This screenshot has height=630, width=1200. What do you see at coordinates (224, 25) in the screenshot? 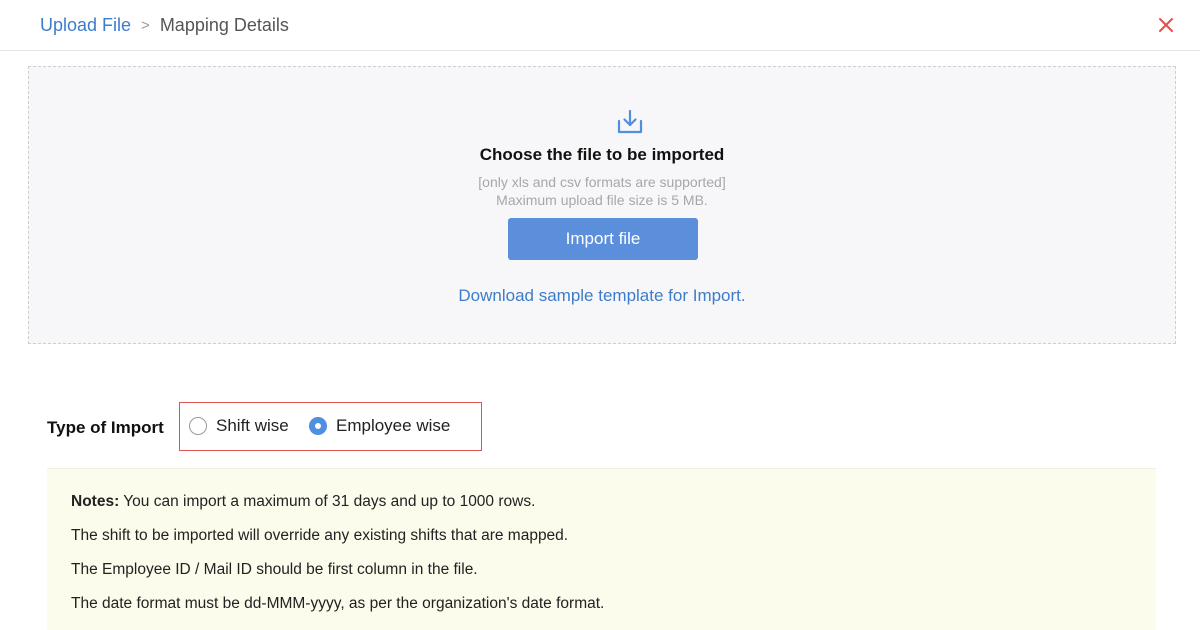
I see `breadcrumb-current-page: Mapping Details` at bounding box center [224, 25].